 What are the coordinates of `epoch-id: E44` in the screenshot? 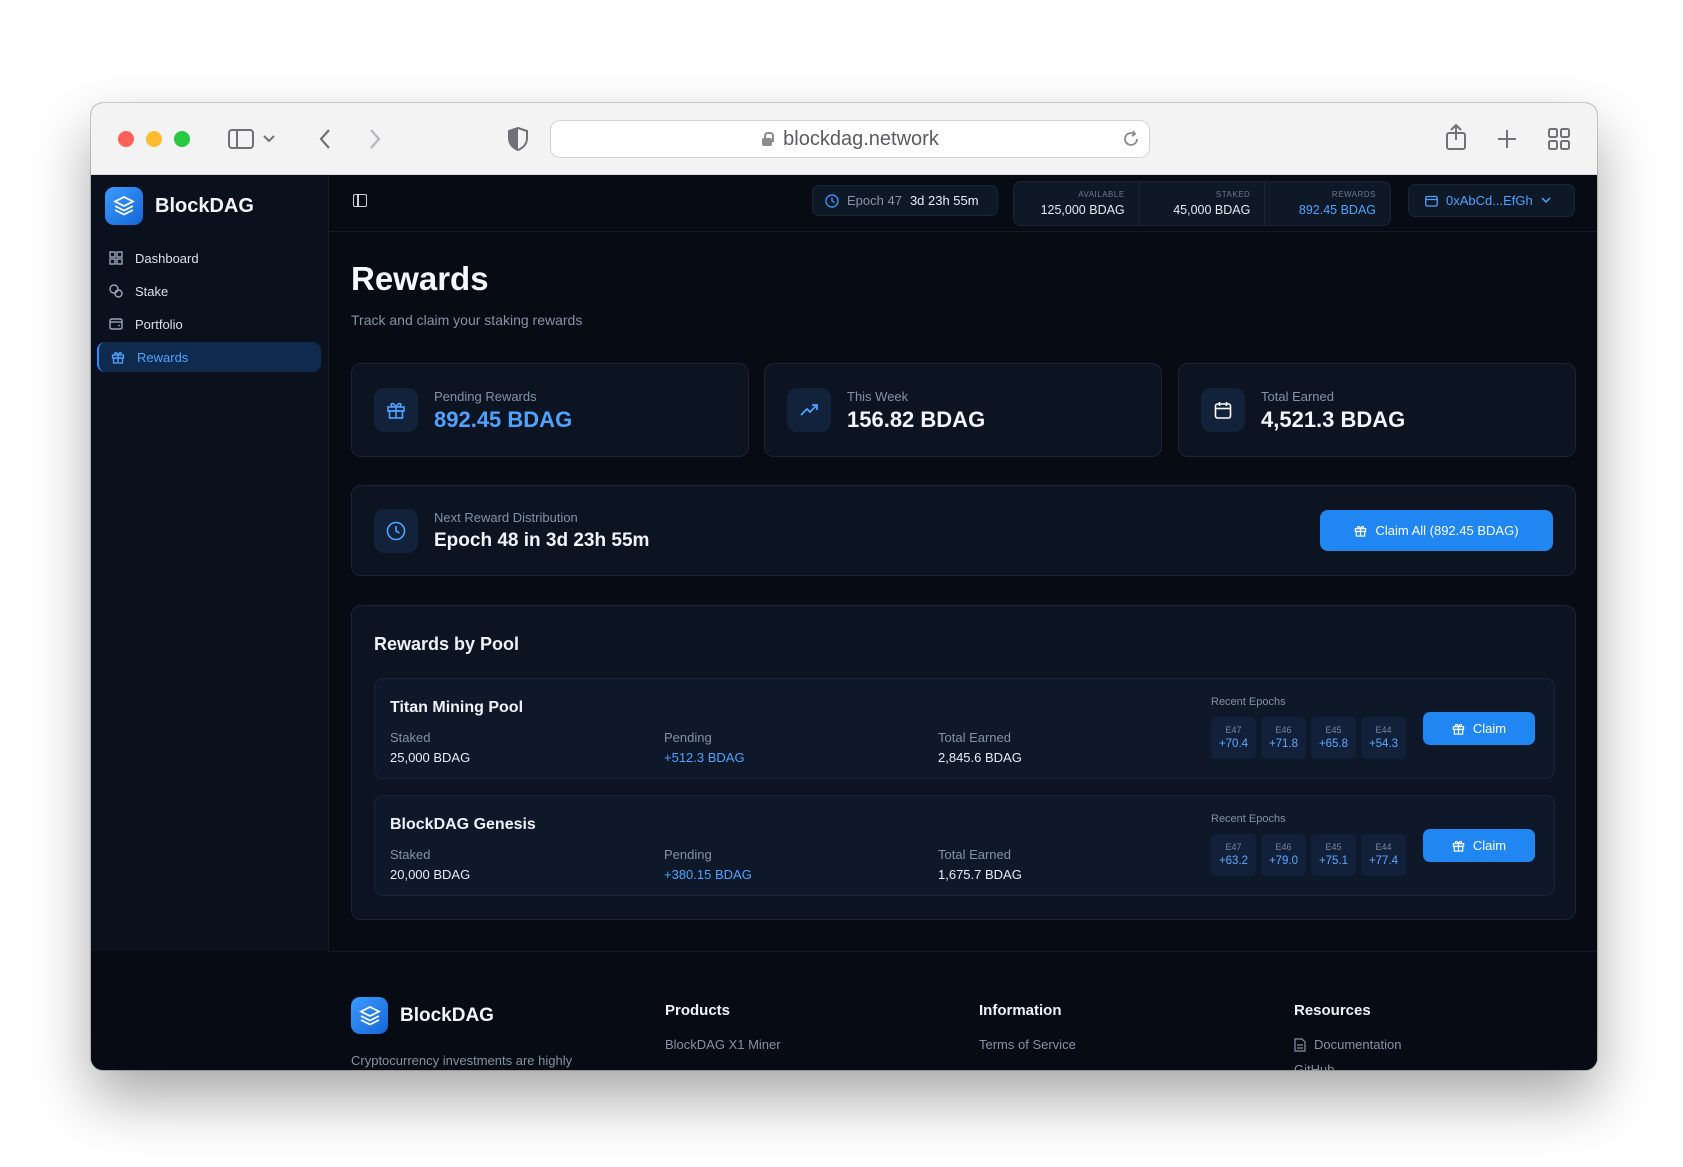 It's located at (1383, 730).